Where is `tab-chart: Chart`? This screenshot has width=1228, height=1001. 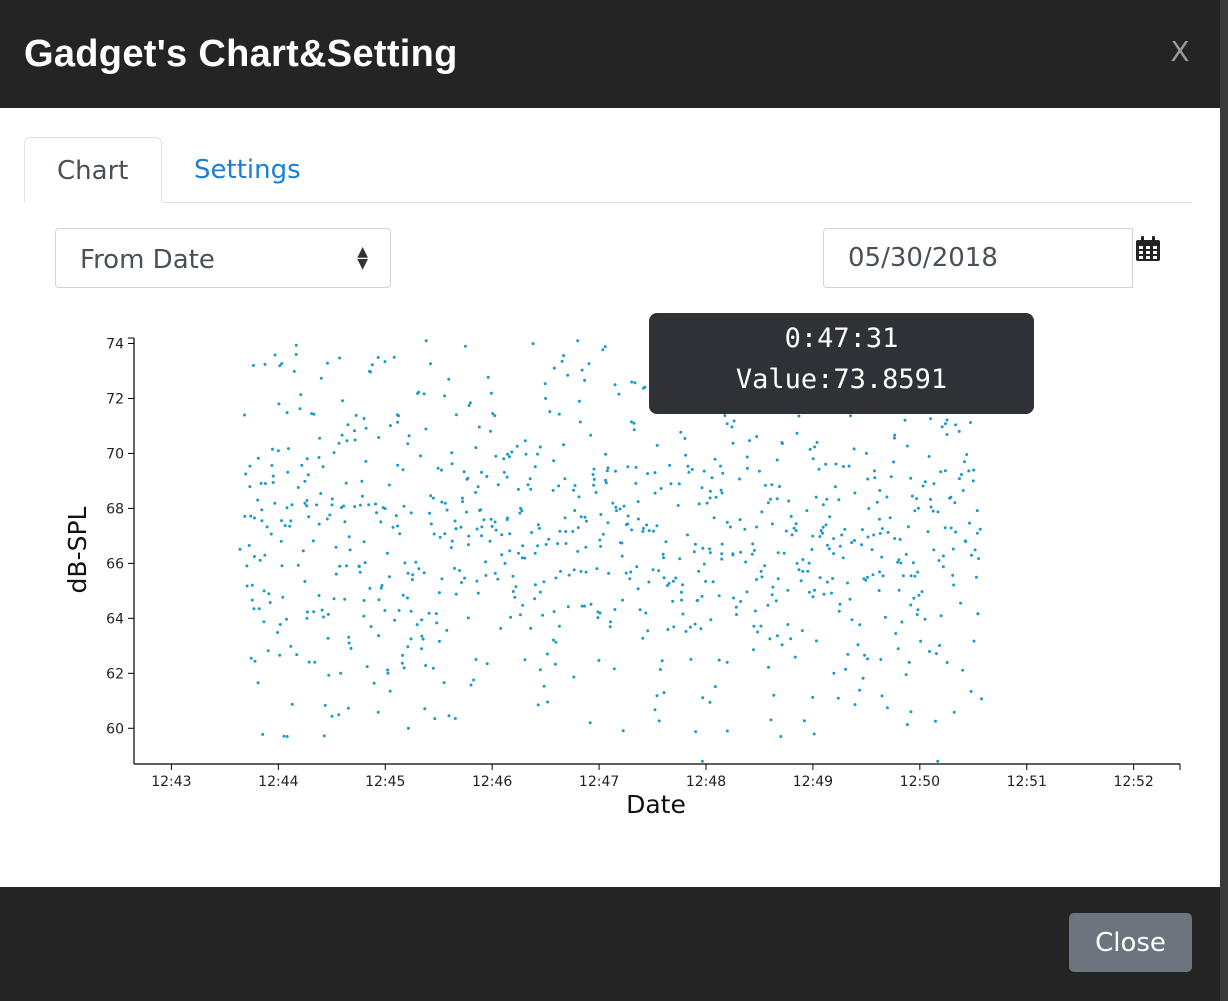 tab-chart: Chart is located at coordinates (93, 170).